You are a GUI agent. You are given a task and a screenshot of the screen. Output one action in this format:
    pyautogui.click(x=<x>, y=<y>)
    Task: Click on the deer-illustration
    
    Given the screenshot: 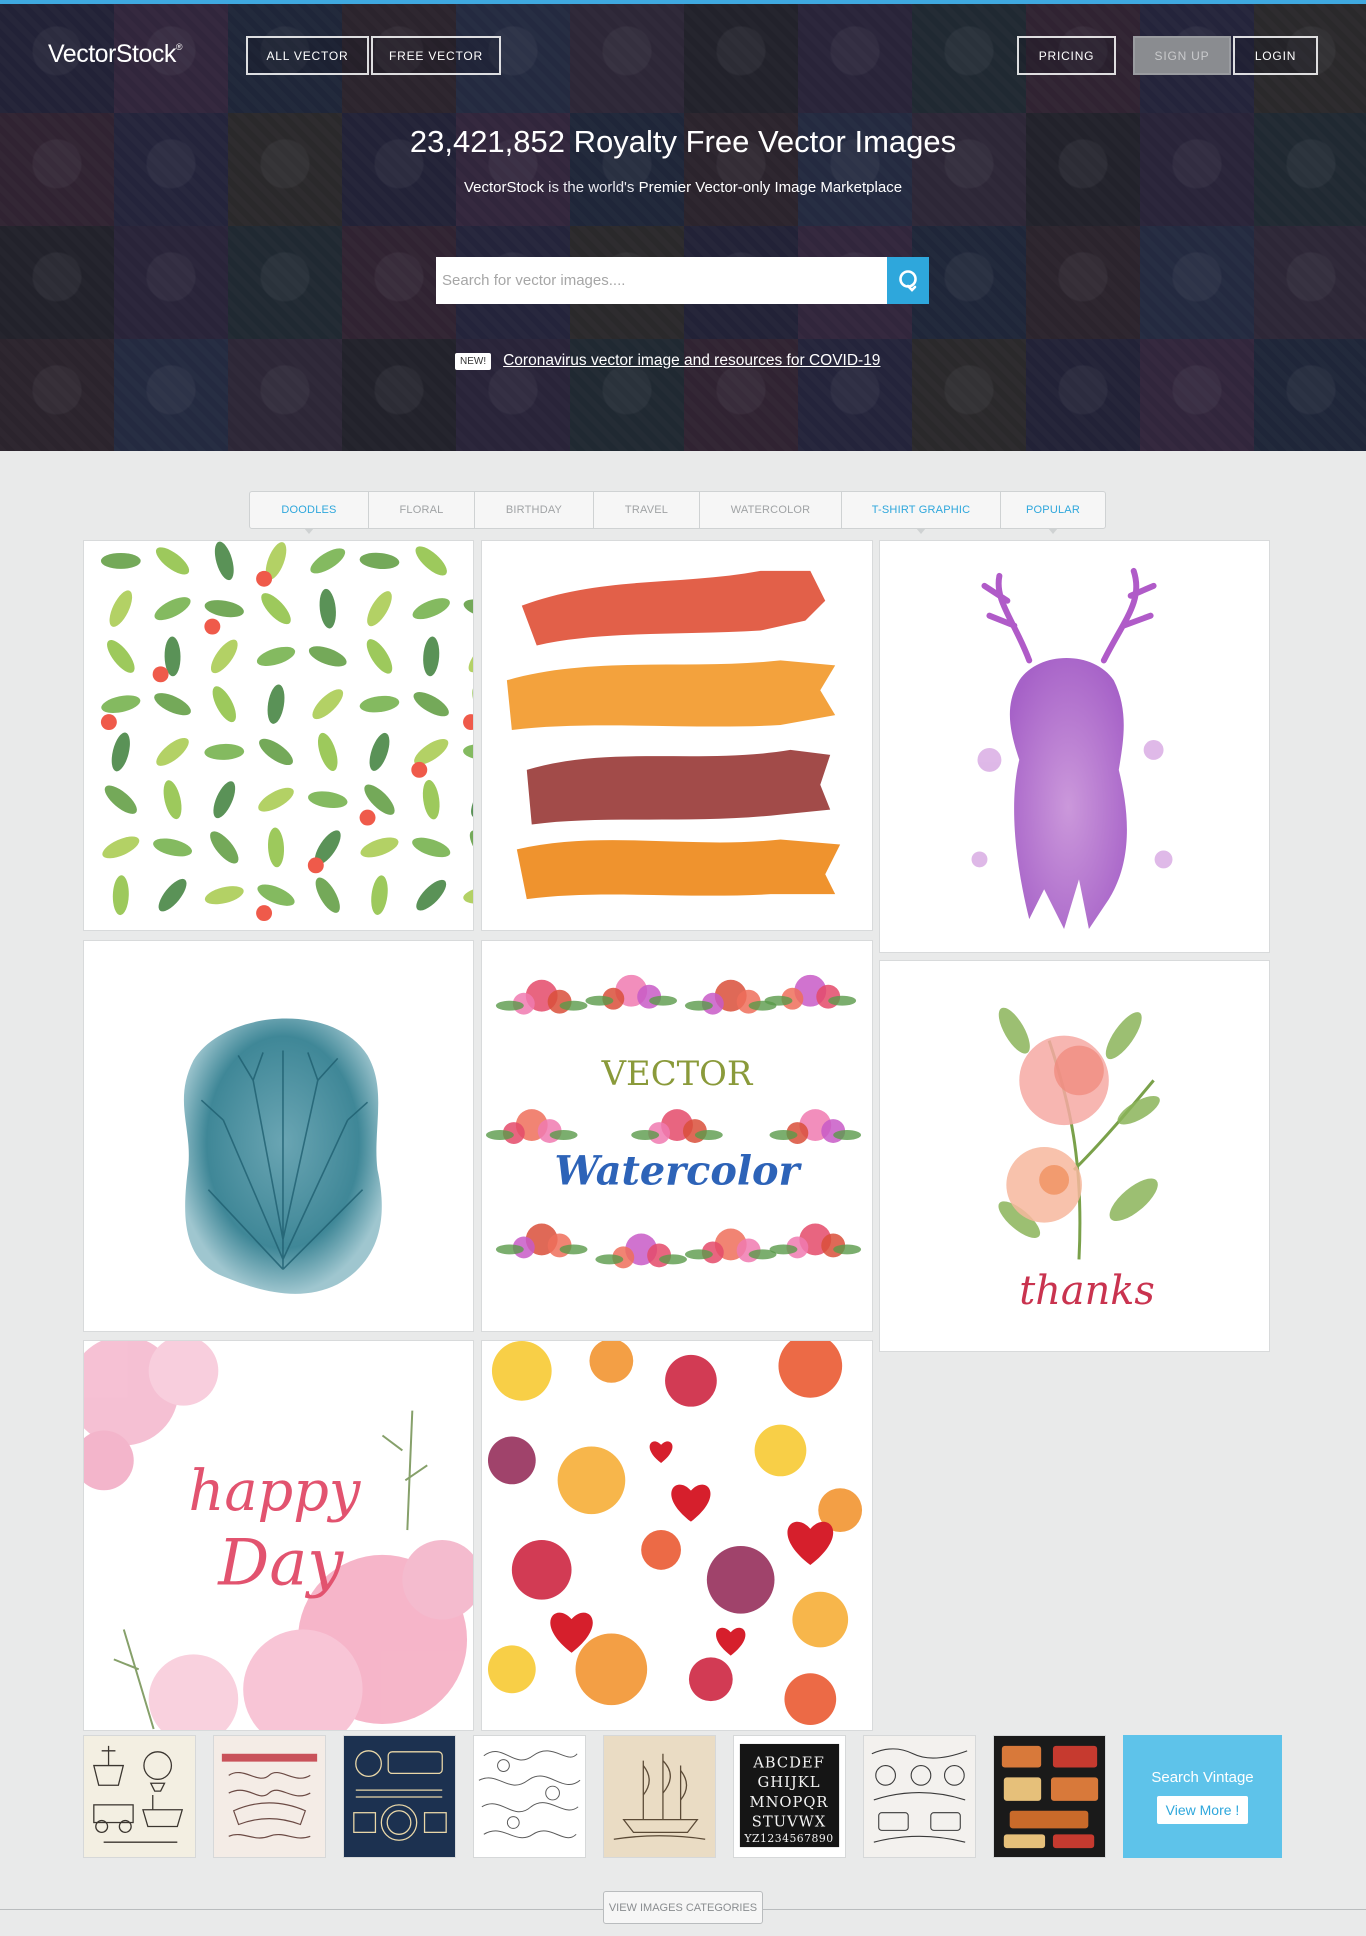 What is the action you would take?
    pyautogui.click(x=1072, y=748)
    